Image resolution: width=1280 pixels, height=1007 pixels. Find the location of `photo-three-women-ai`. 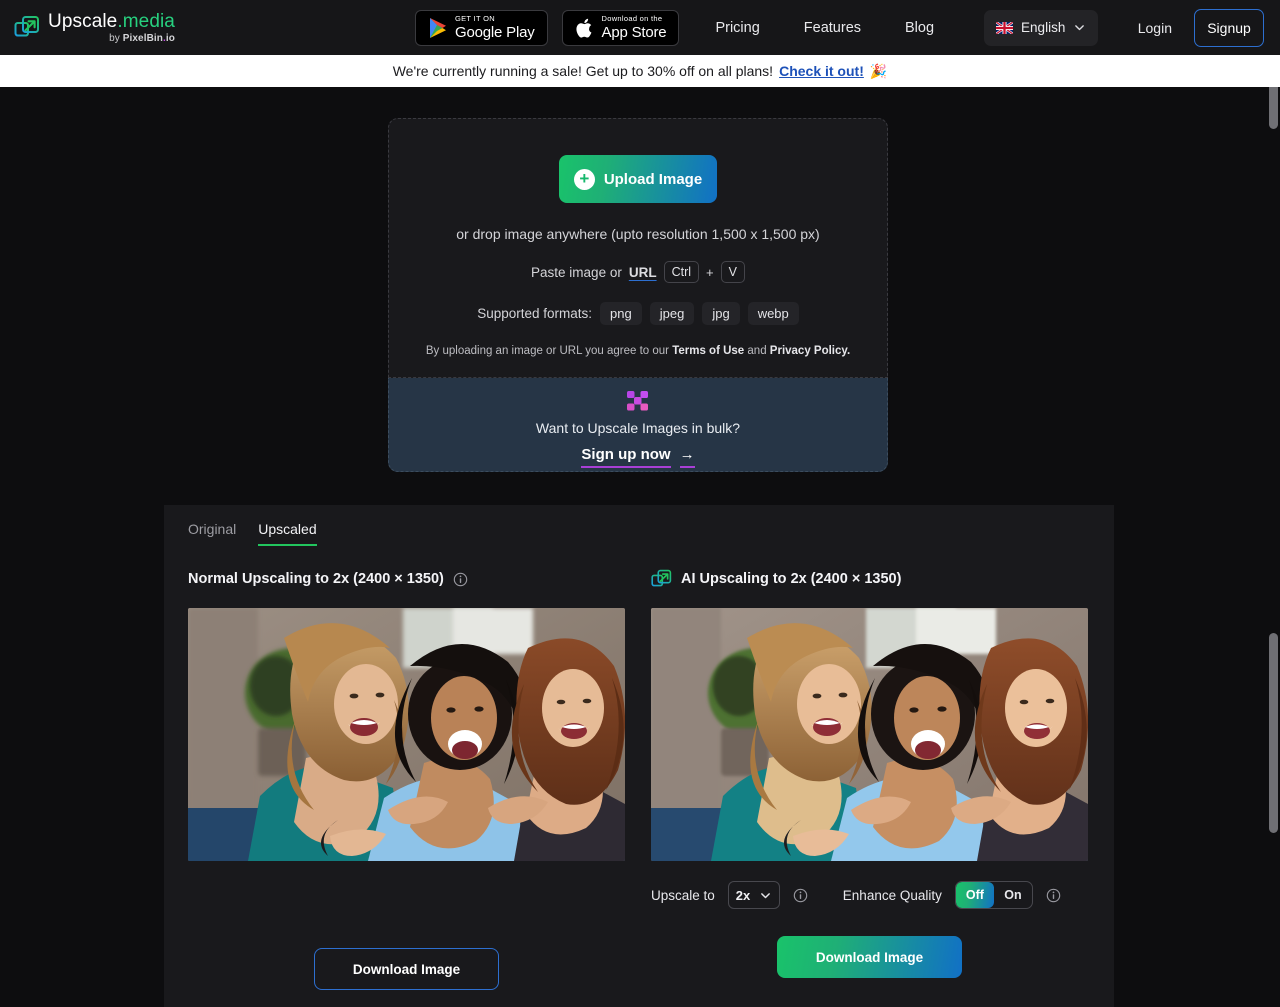

photo-three-women-ai is located at coordinates (869, 734).